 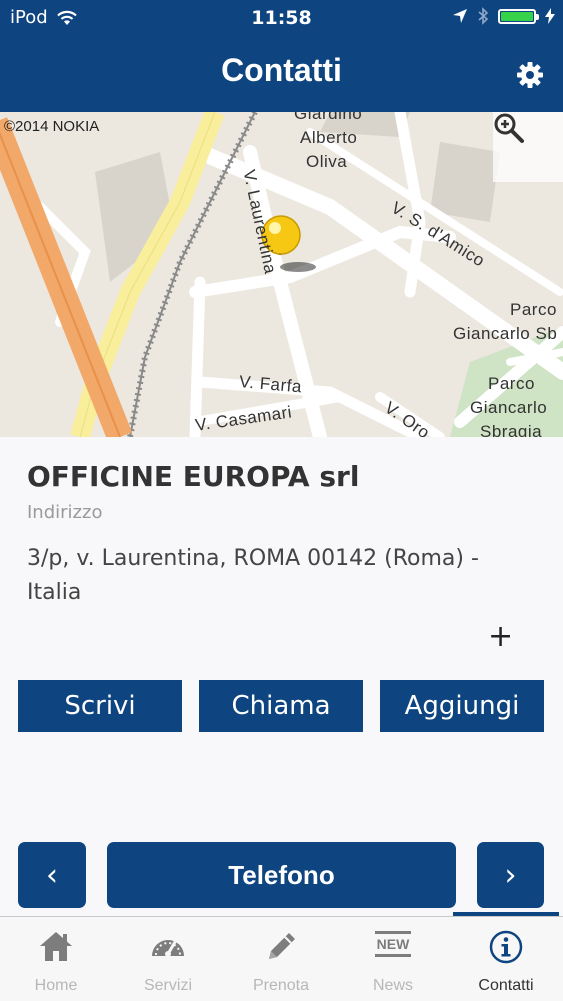 I want to click on tab-prenota: Prenota, so click(x=281, y=959).